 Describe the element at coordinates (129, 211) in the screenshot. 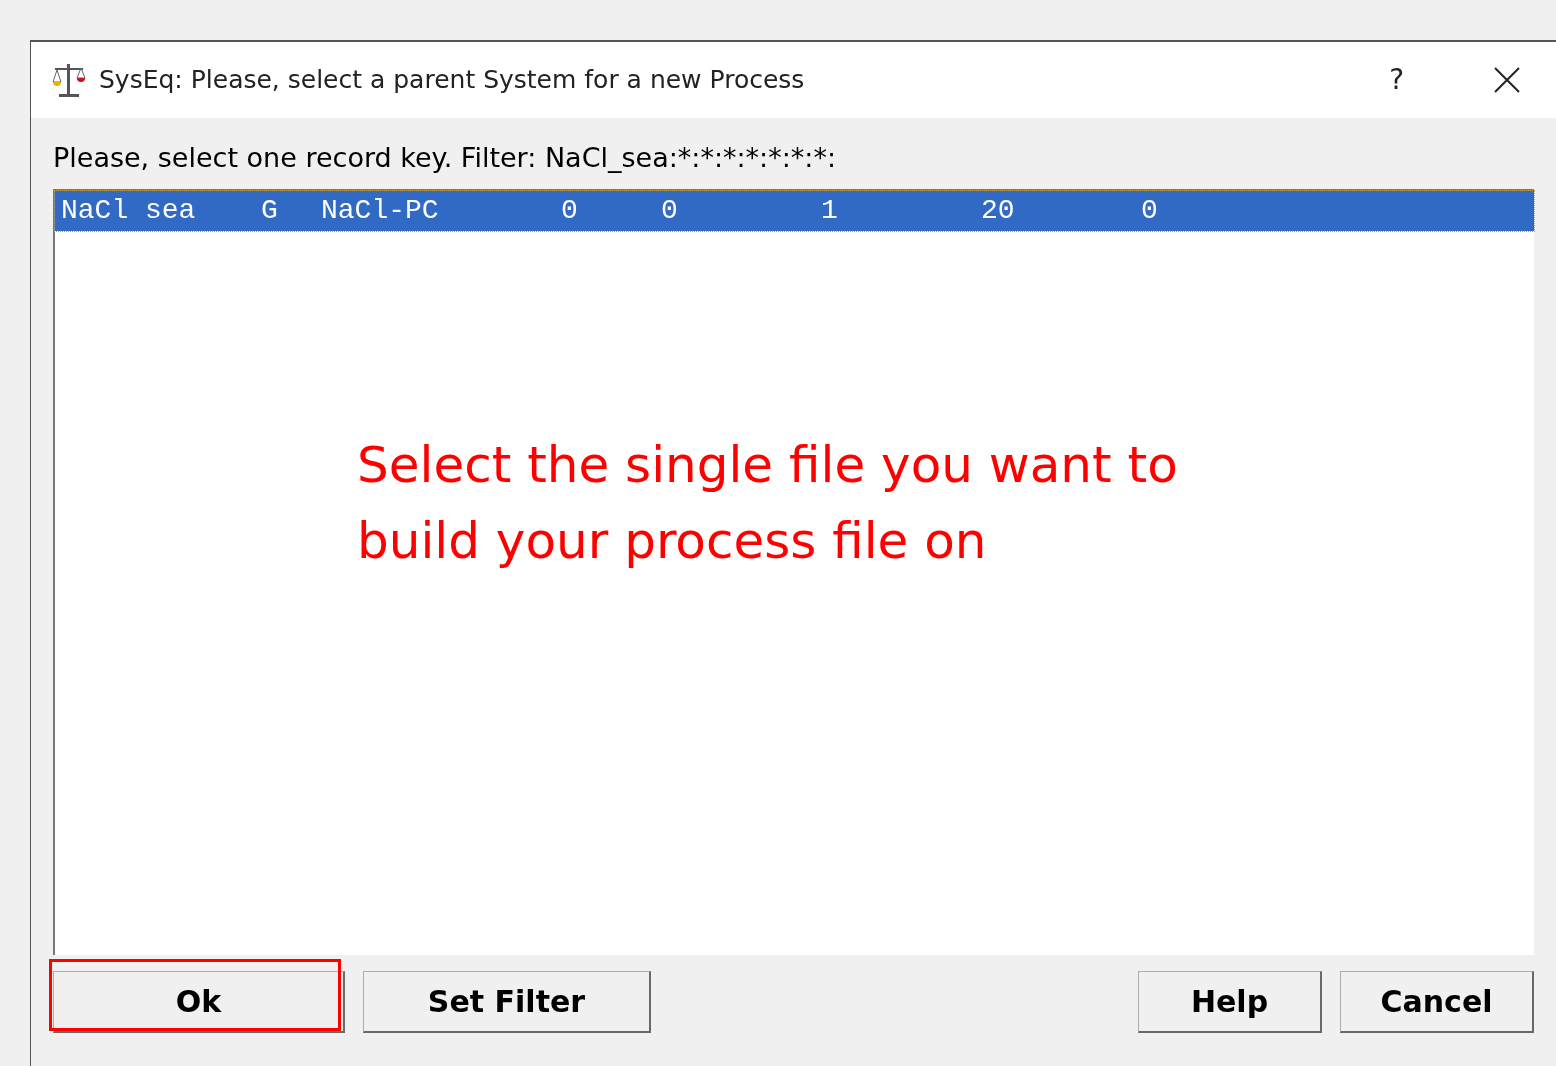

I see `record-cell-text: NaCl sea` at that location.